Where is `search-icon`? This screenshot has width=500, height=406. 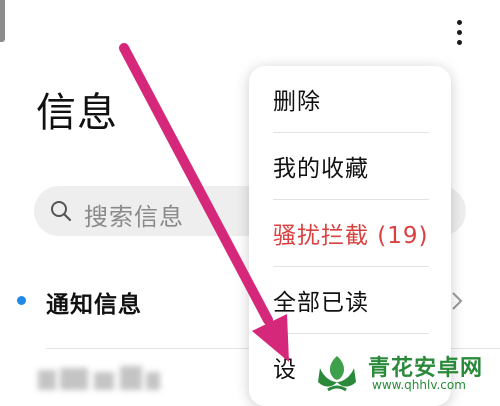 search-icon is located at coordinates (61, 211).